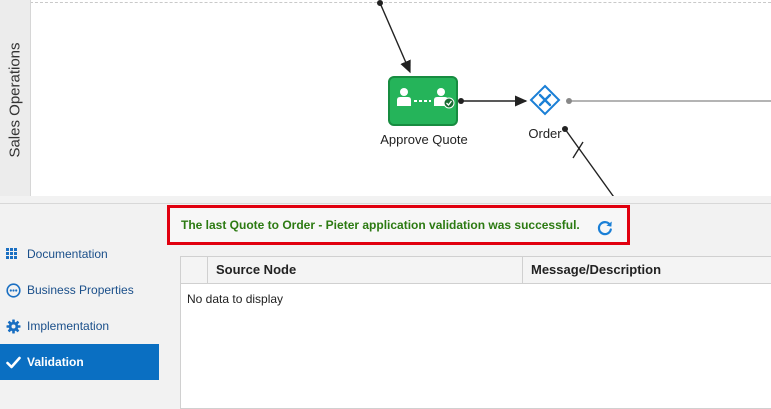 The image size is (771, 409). What do you see at coordinates (13, 290) in the screenshot?
I see `business-properties-icon` at bounding box center [13, 290].